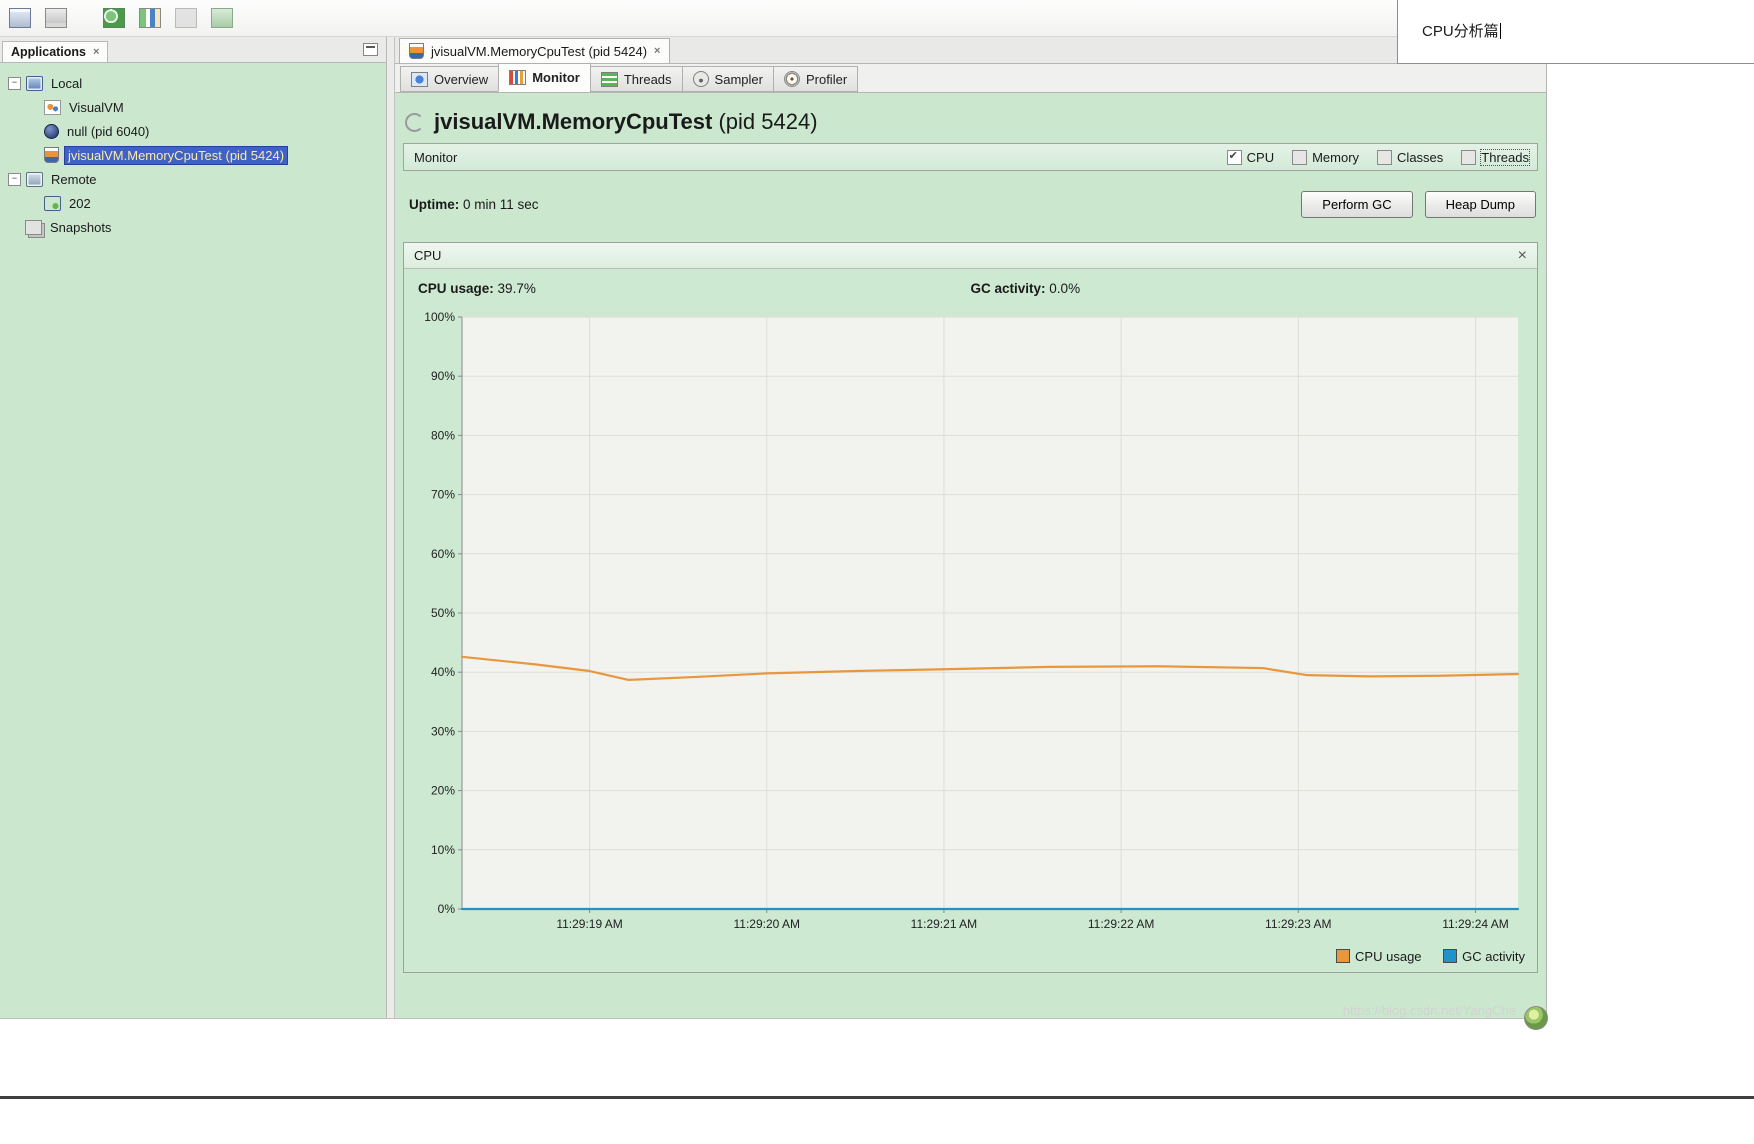 This screenshot has width=1754, height=1144. What do you see at coordinates (443, 731) in the screenshot?
I see `svg-text: 30%` at bounding box center [443, 731].